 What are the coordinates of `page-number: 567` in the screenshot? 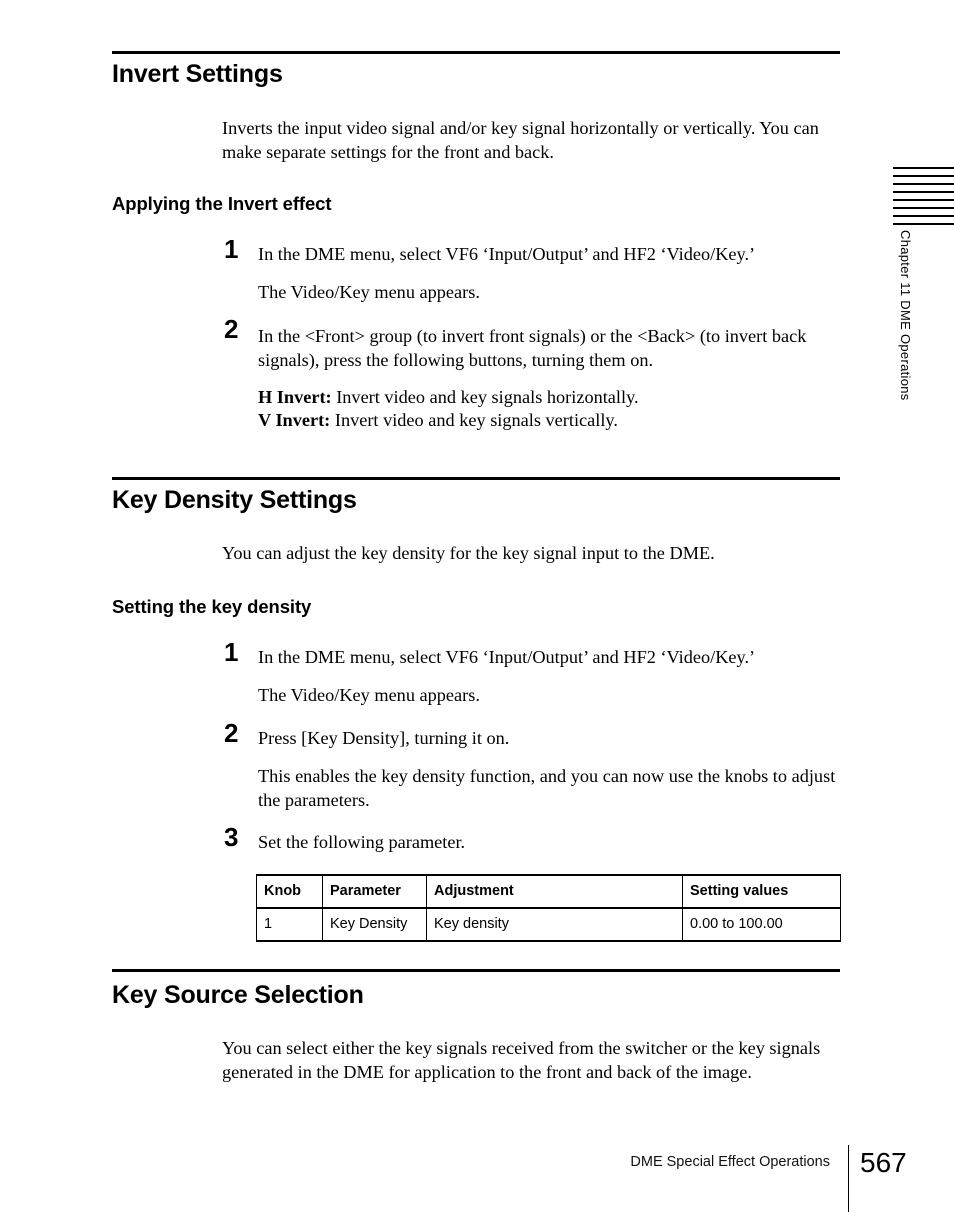 It's located at (883, 1162).